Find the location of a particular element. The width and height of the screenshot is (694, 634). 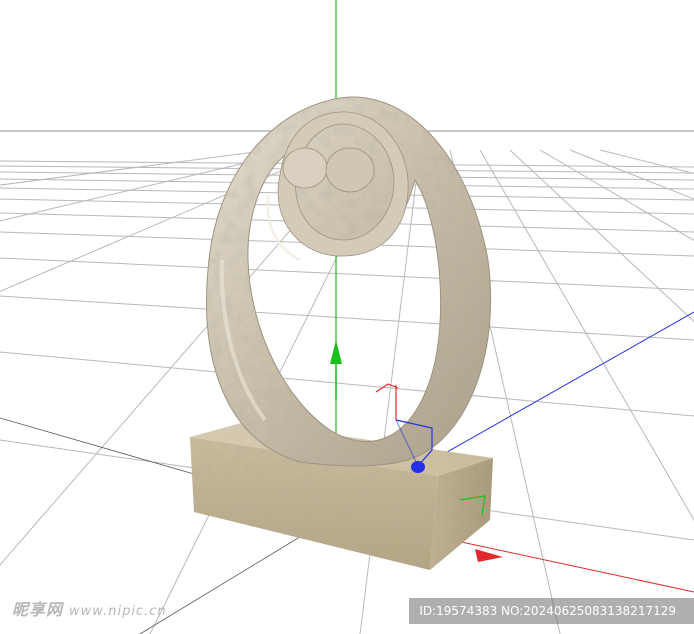

y-axis-arrow-icon is located at coordinates (336, 352).